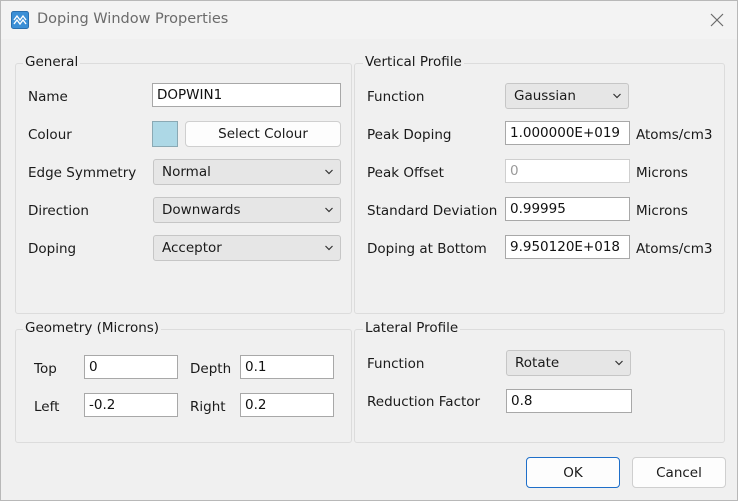  Describe the element at coordinates (58, 211) in the screenshot. I see `direction-label: Direction` at that location.